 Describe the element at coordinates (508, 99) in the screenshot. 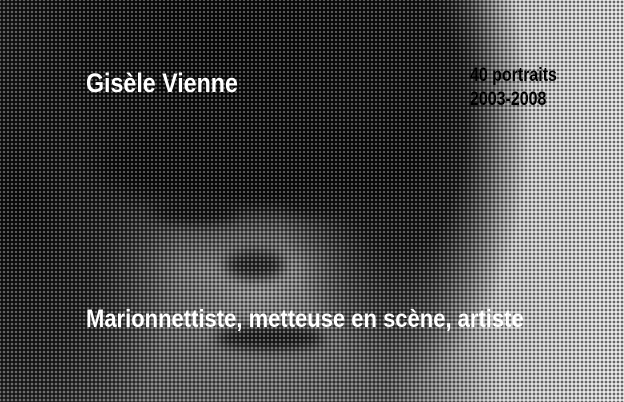

I see `series-years: 2003-2008` at that location.